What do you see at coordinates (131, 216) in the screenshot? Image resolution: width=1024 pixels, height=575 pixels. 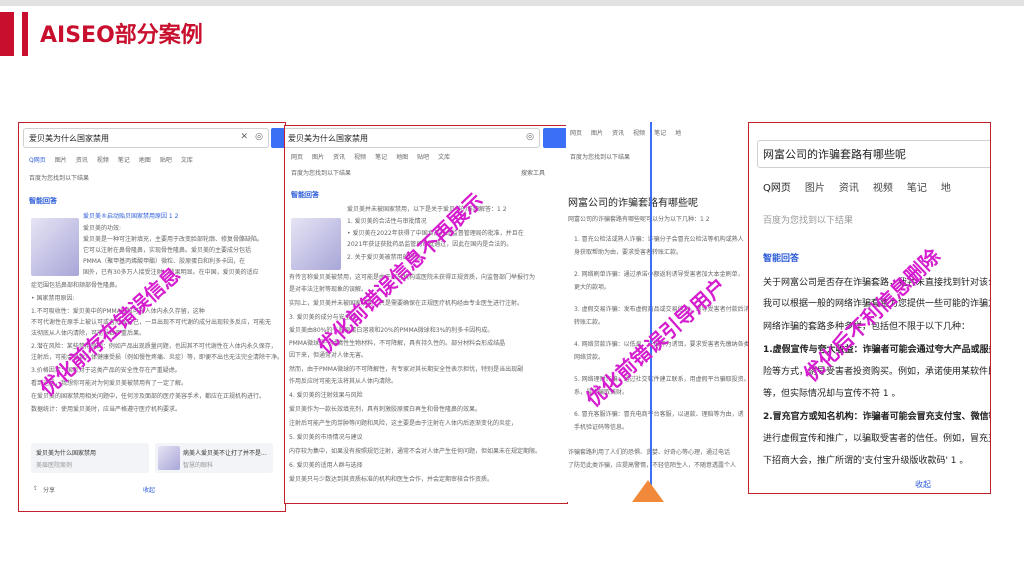 I see `answer-line: 爱贝美®启动贻贝国家禁用原因 1 2` at bounding box center [131, 216].